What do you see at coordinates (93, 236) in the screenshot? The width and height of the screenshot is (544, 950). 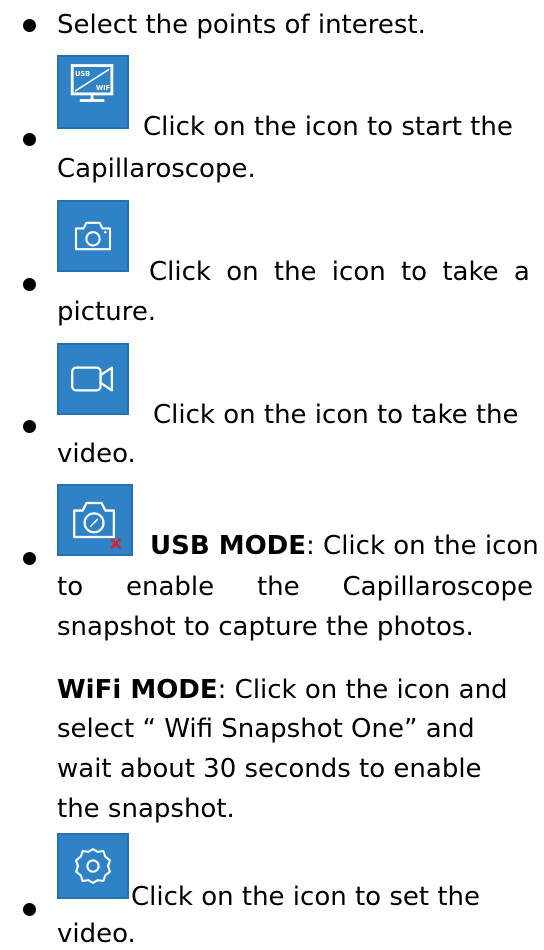 I see `camera-icon` at bounding box center [93, 236].